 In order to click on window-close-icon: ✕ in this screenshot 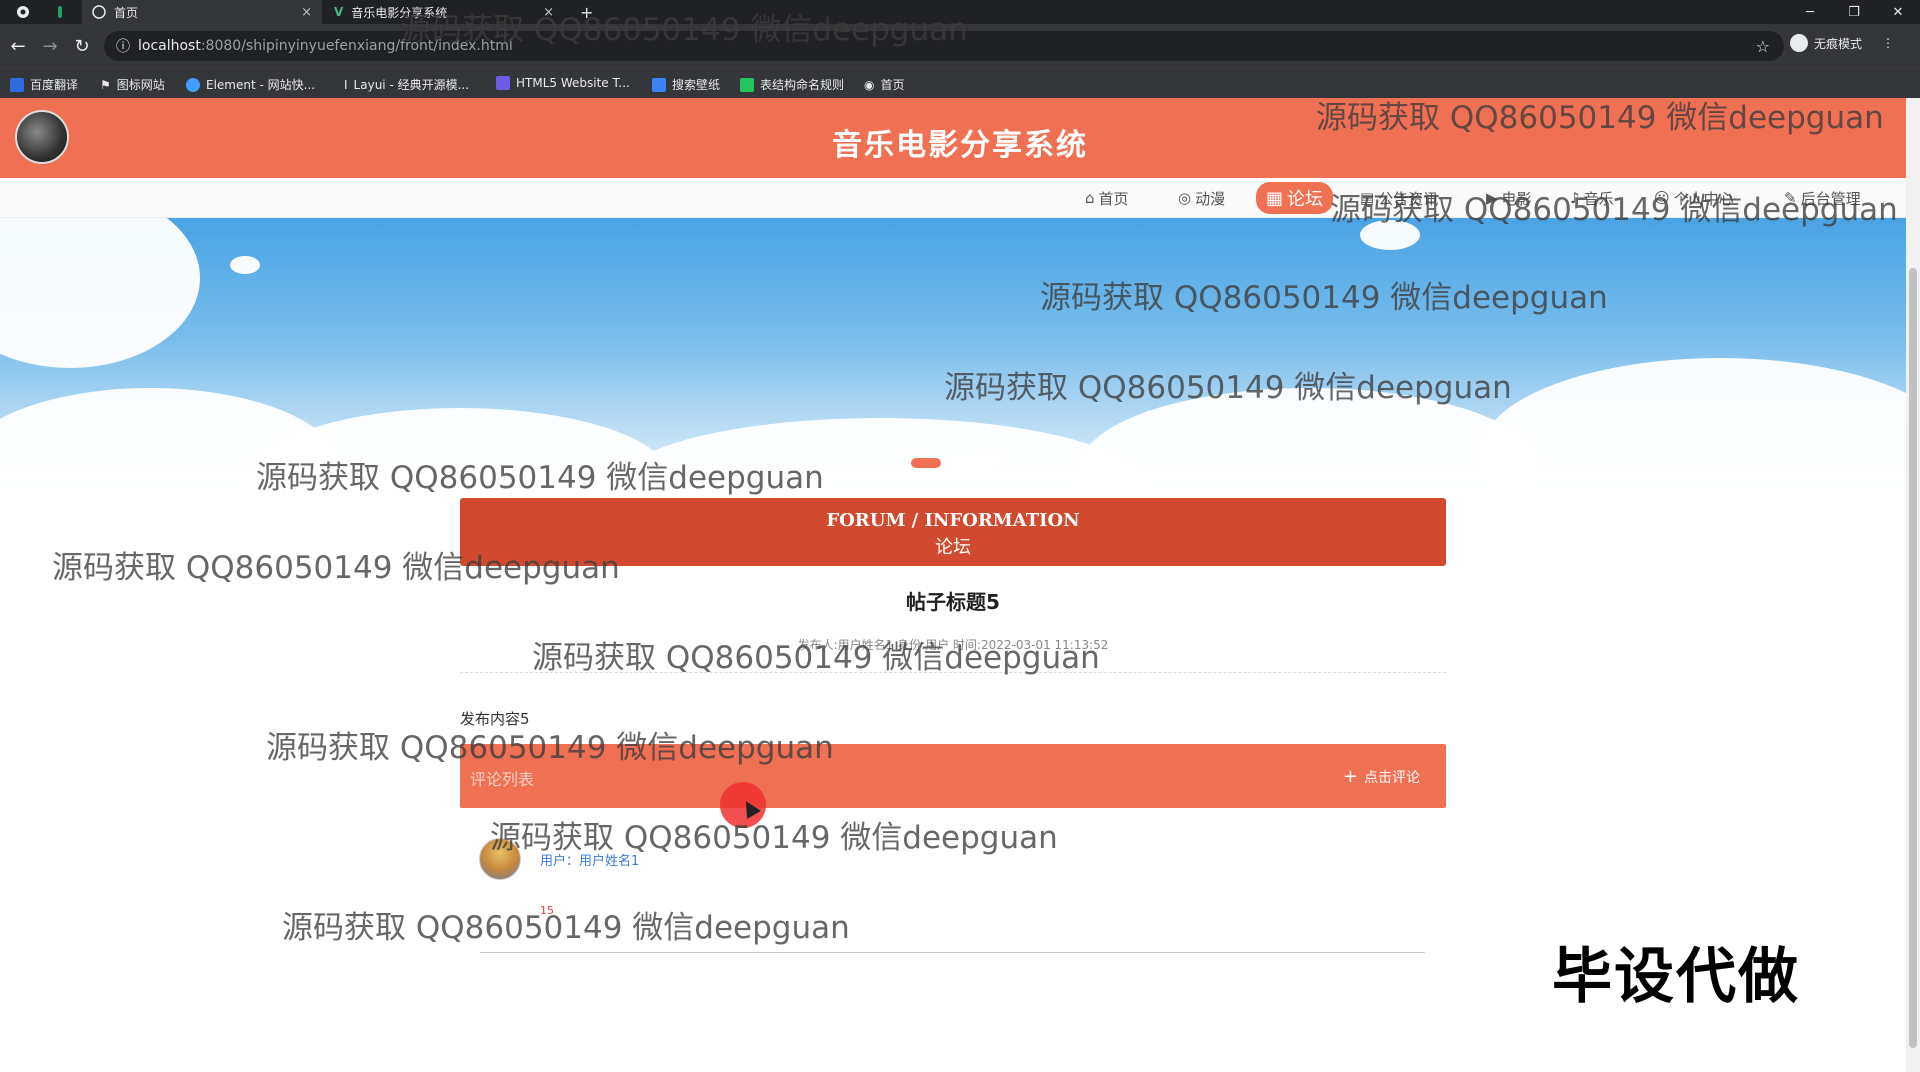, I will do `click(1898, 12)`.